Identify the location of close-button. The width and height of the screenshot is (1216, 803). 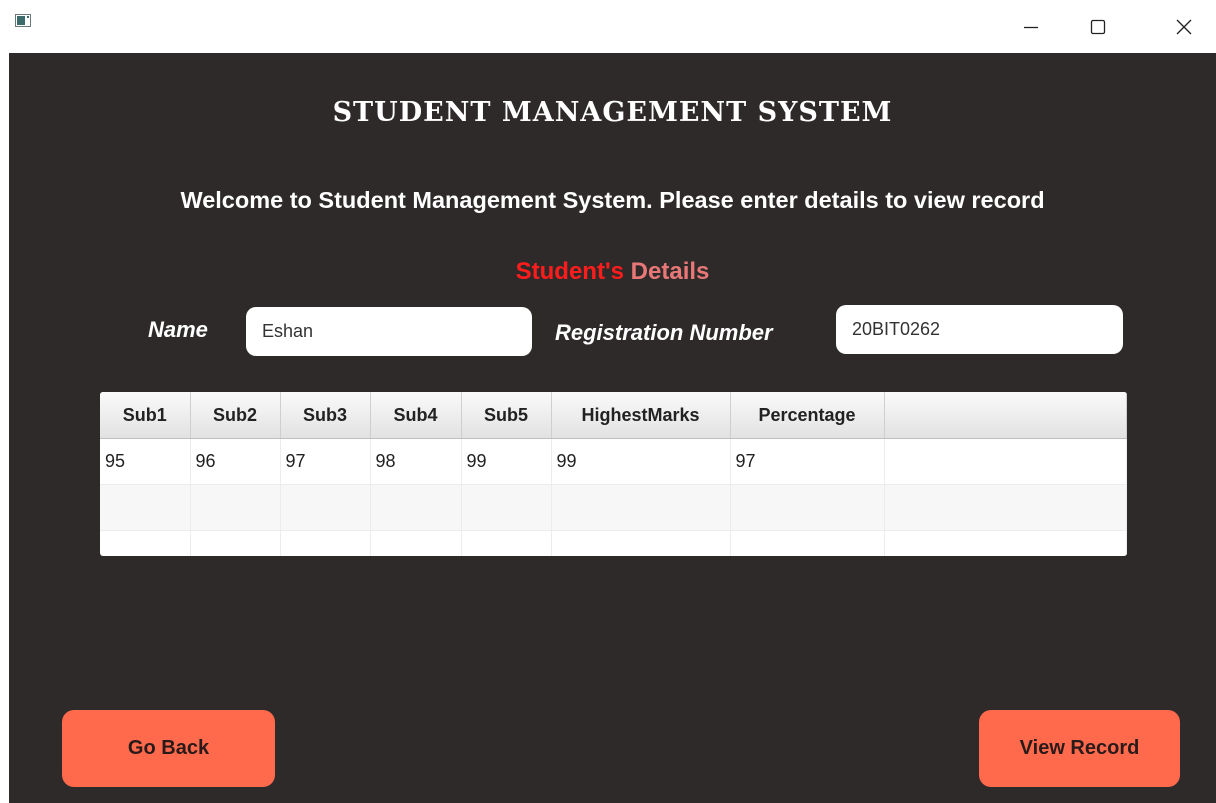
(1184, 26).